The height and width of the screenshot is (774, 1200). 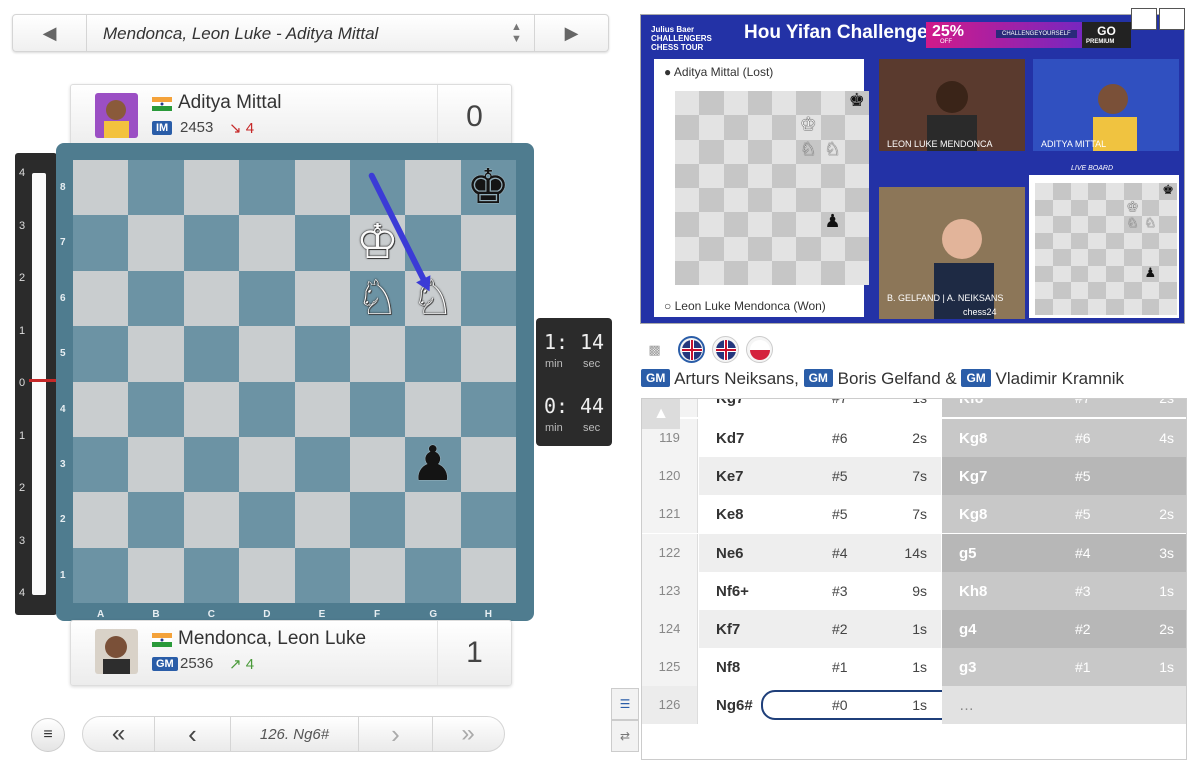 What do you see at coordinates (820, 438) in the screenshot?
I see `white-move-cell: Kd7 #6 2s` at bounding box center [820, 438].